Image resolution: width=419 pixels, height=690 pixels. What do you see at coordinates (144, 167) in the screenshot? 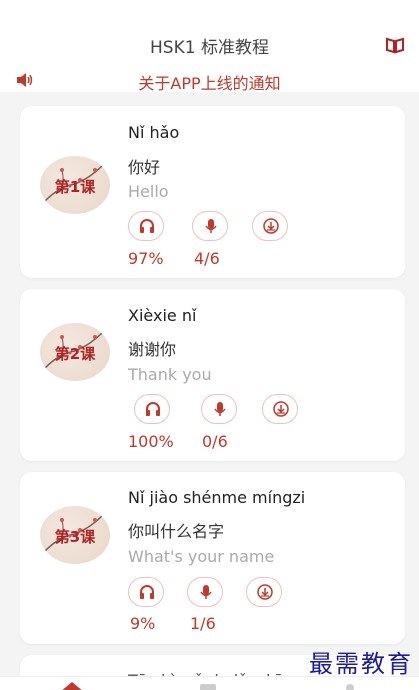
I see `hanzi-text: 你好` at bounding box center [144, 167].